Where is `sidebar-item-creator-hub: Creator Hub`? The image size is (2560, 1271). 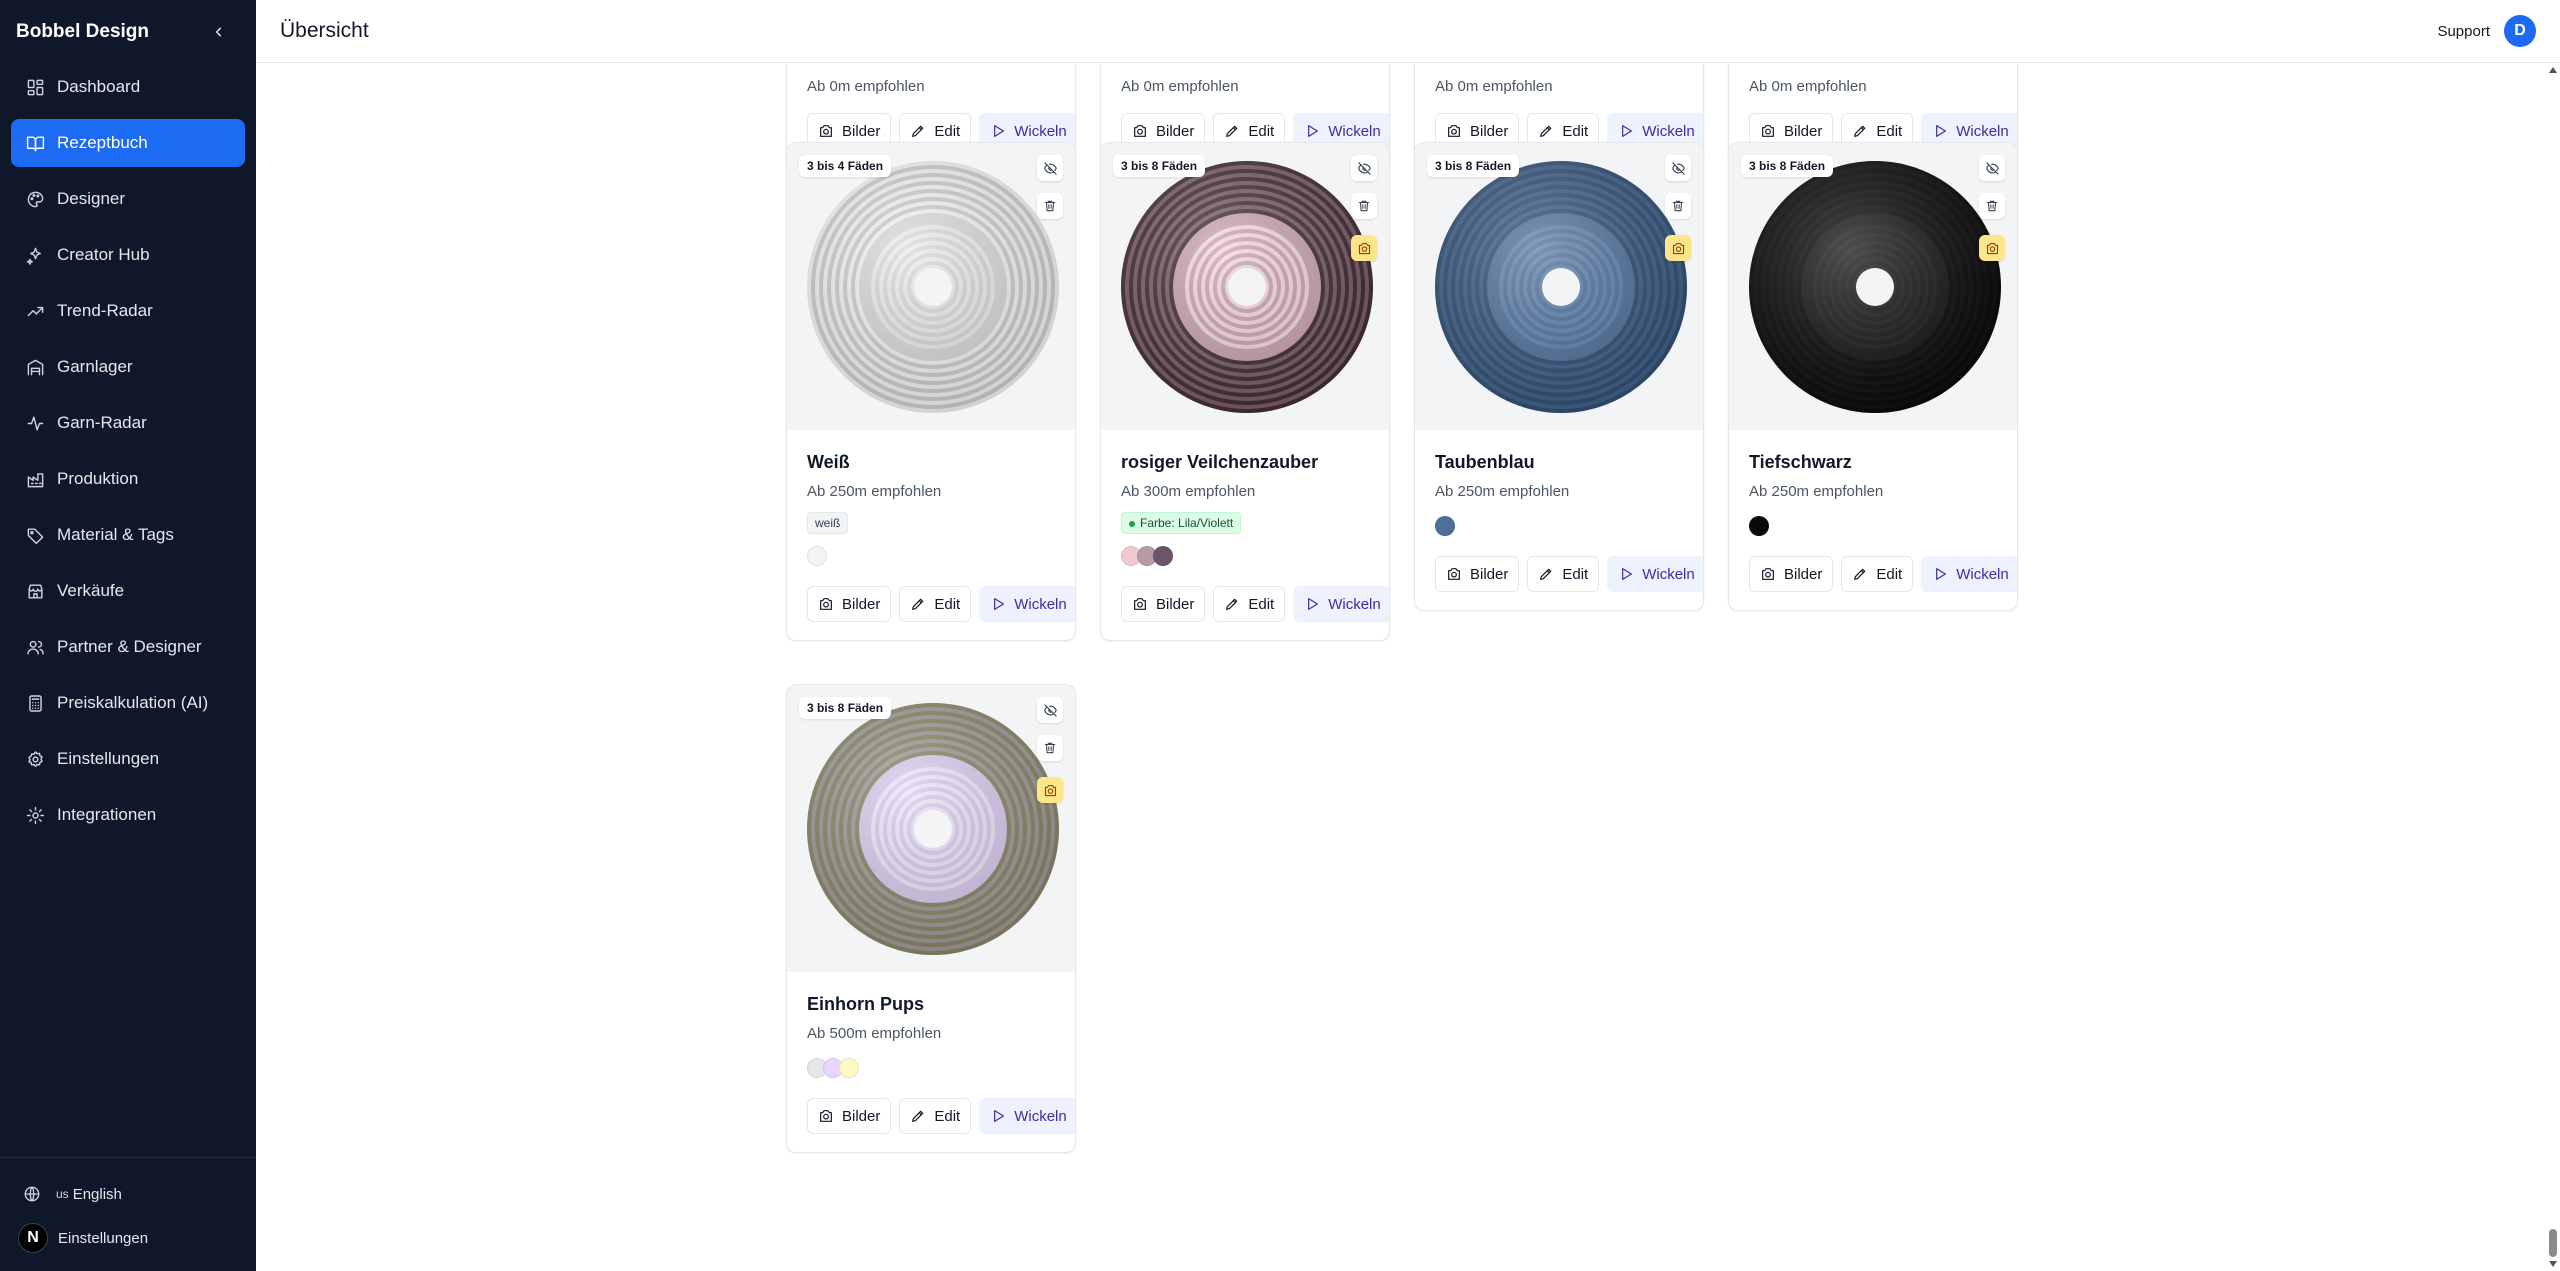
sidebar-item-creator-hub: Creator Hub is located at coordinates (128, 255).